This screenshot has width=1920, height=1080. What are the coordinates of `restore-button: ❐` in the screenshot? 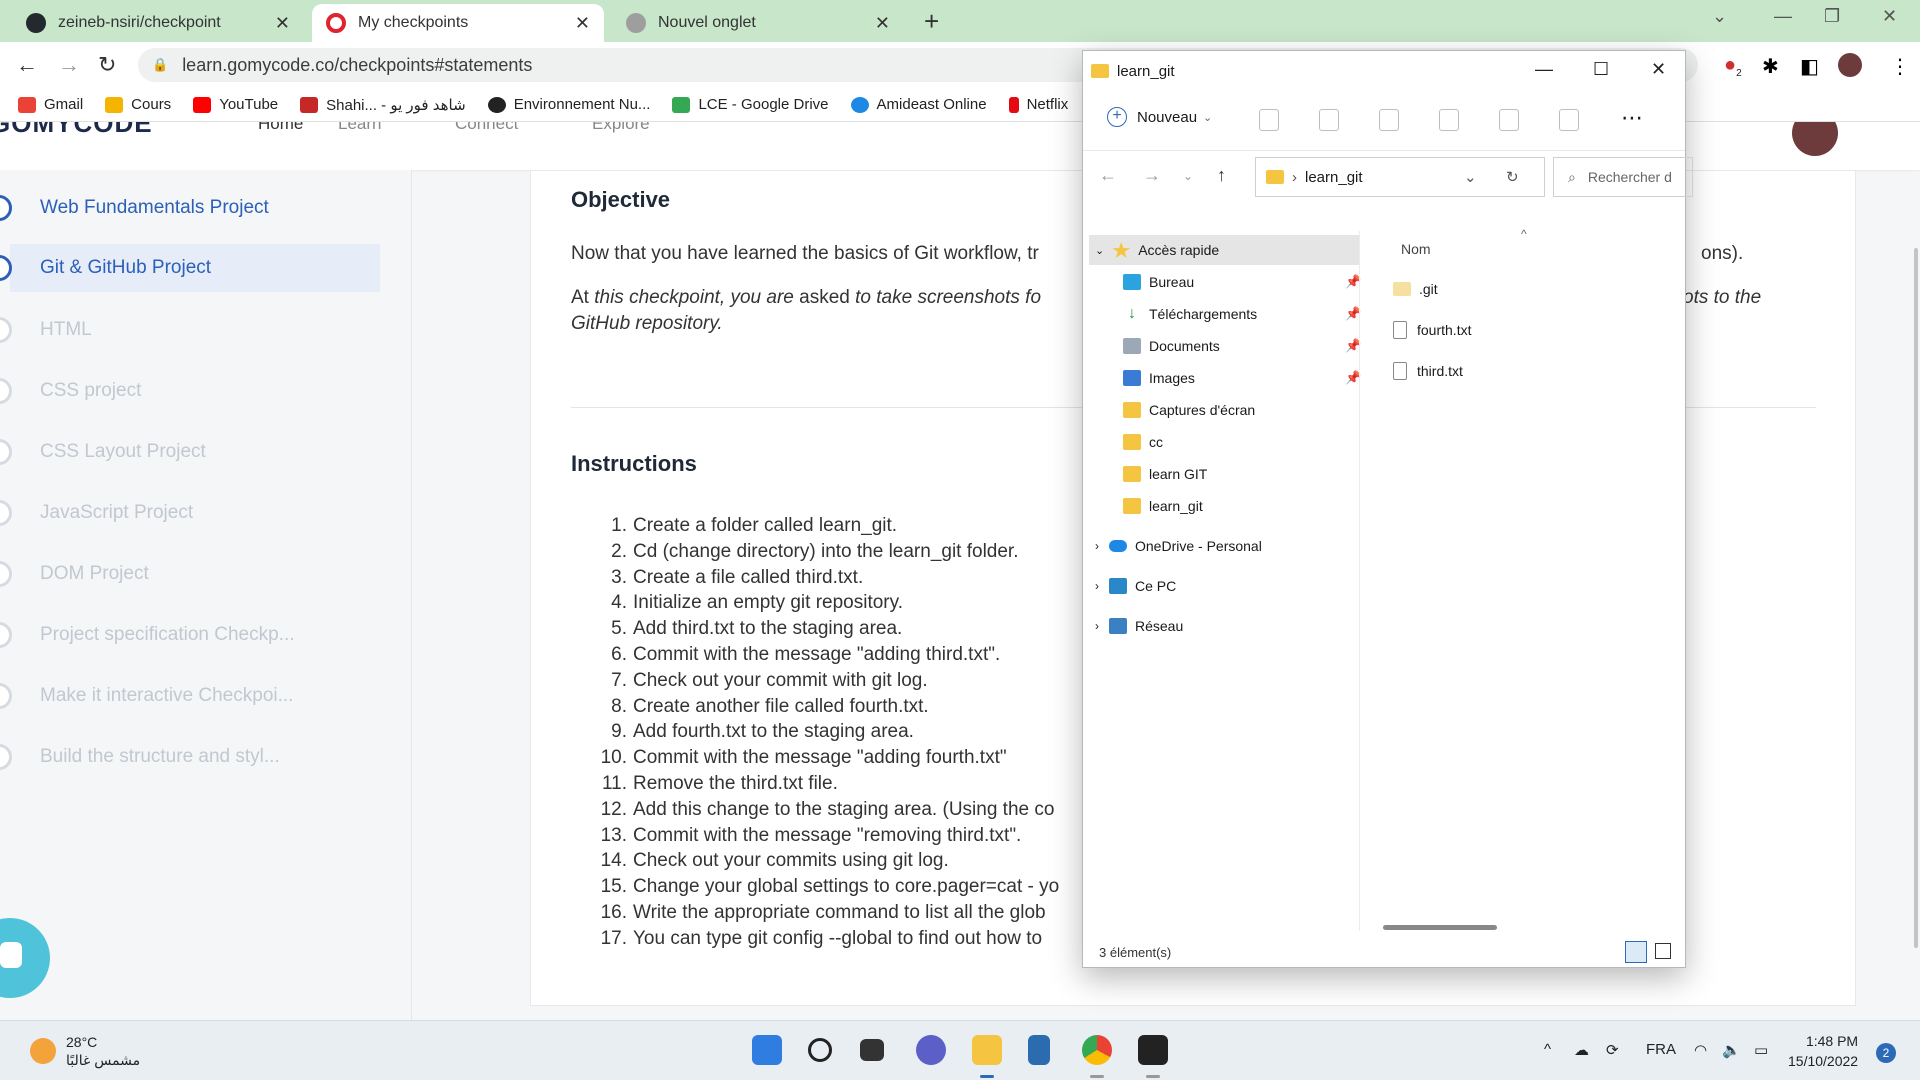 It's located at (1832, 16).